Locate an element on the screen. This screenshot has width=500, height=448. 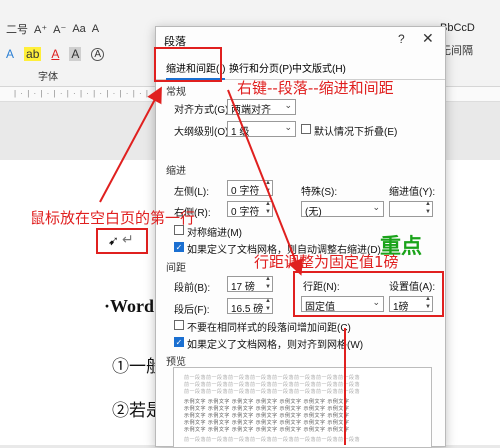
text-effect-button: A is located at coordinates (10, 54).